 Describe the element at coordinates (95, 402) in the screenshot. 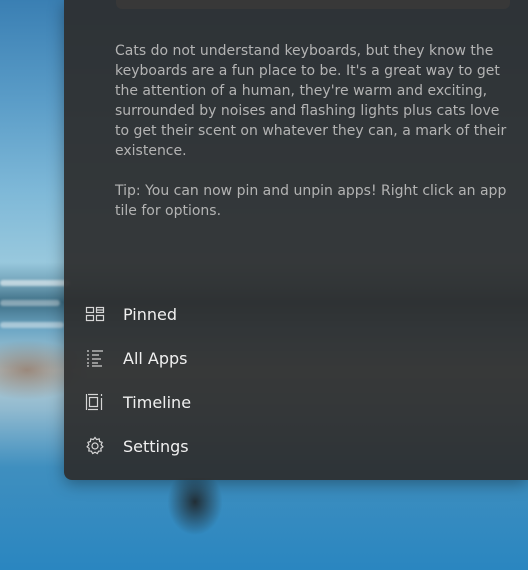

I see `timeline-icon` at that location.